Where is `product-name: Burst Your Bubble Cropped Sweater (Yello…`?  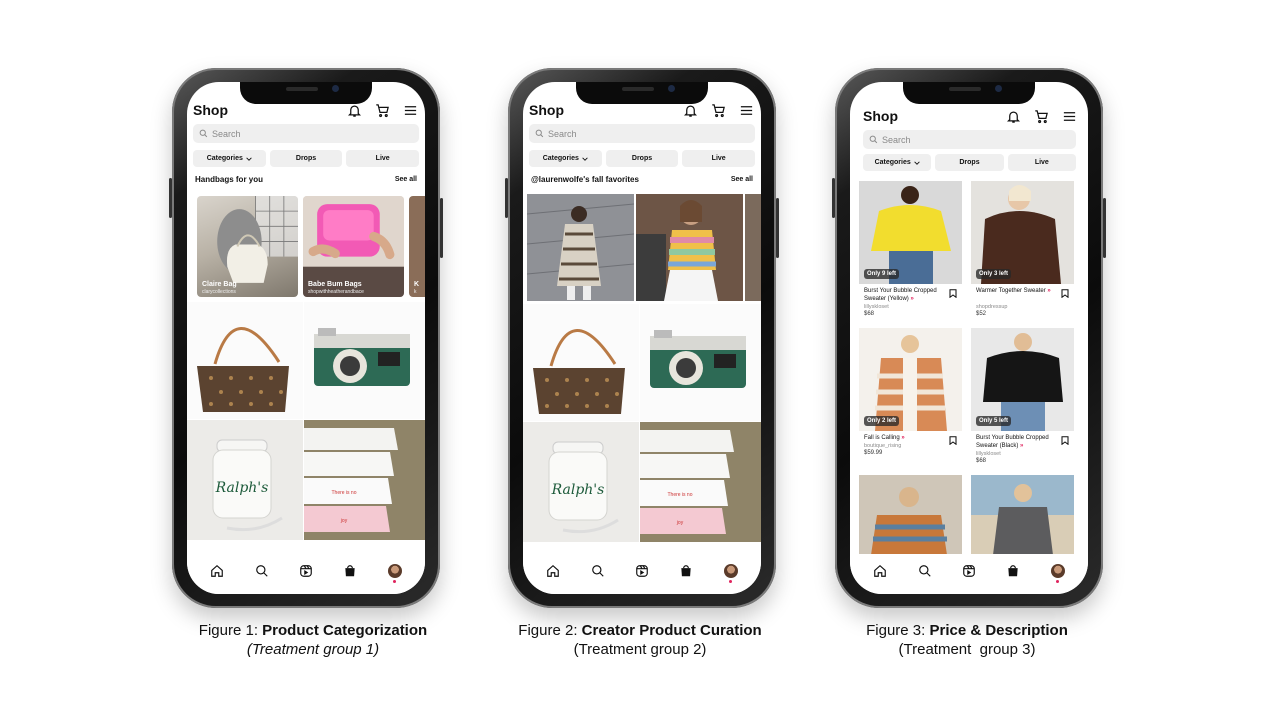 product-name: Burst Your Bubble Cropped Sweater (Yello… is located at coordinates (906, 295).